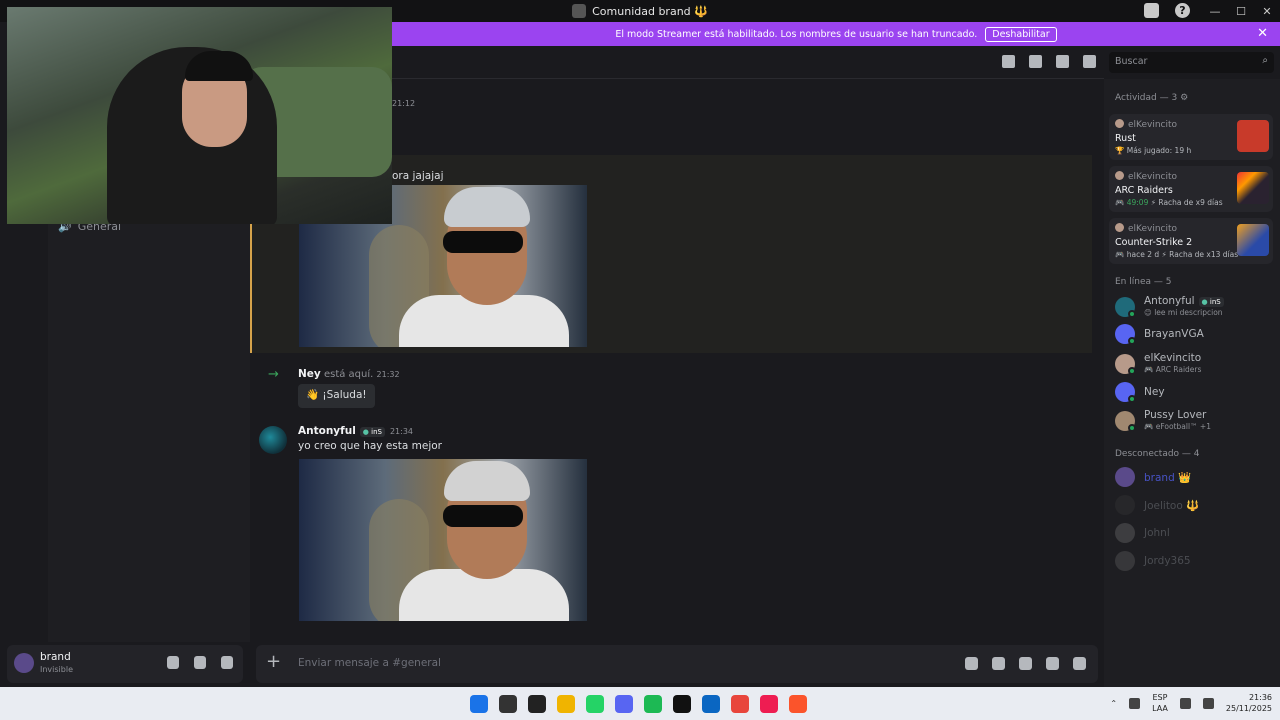 The image size is (1280, 720). I want to click on member-name: Johnl, so click(1157, 533).